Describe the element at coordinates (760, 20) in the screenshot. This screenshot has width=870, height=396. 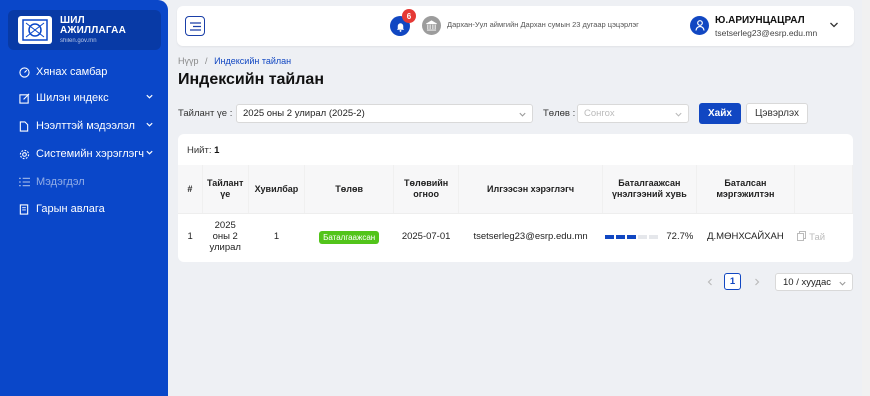
I see `user-name: Ю.АРИУНЦАЦРАЛ` at that location.